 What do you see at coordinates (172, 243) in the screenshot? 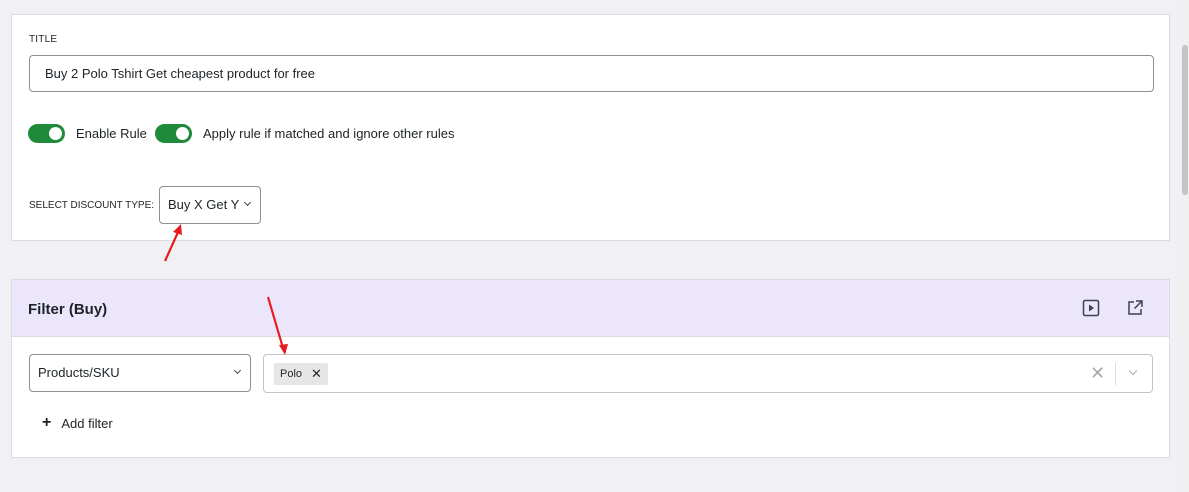
I see `annotation-arrow-discount` at bounding box center [172, 243].